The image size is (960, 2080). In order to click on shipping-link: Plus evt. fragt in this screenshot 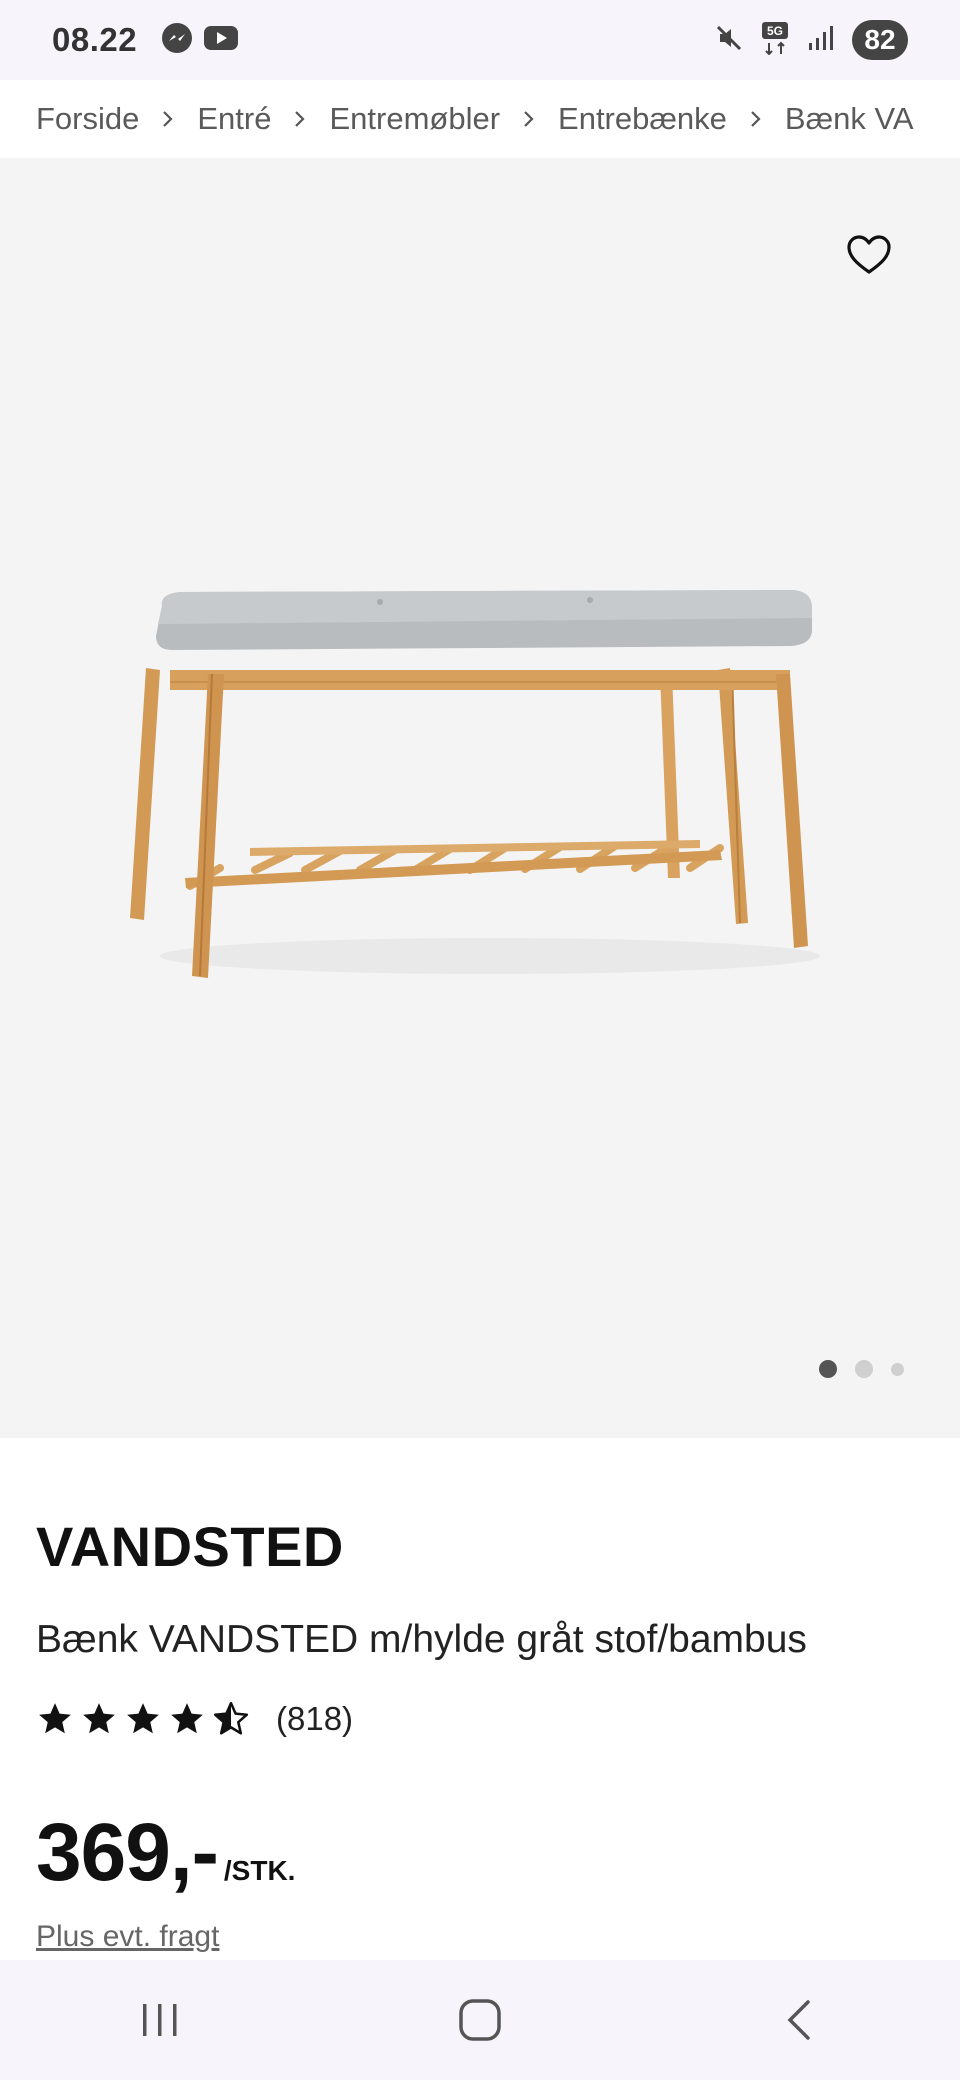, I will do `click(127, 1937)`.